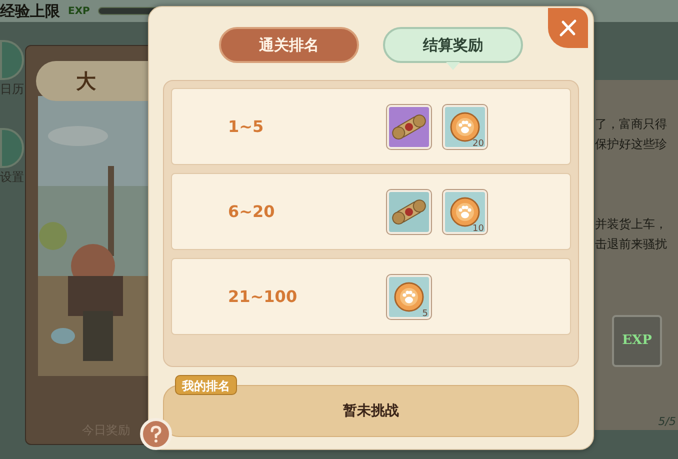  What do you see at coordinates (465, 126) in the screenshot?
I see `coin-reward-slot: 20` at bounding box center [465, 126].